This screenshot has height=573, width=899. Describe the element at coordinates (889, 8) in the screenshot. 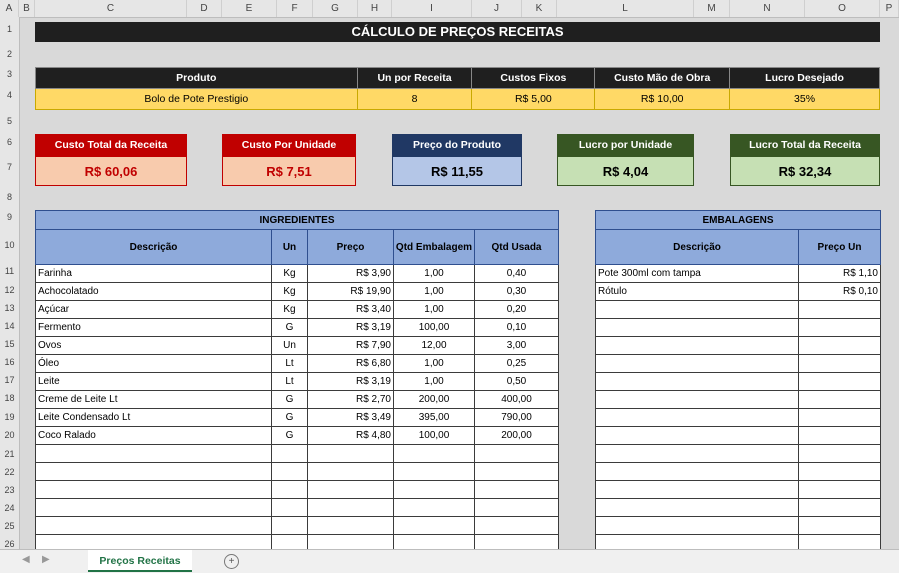

I see `column-header: P` at that location.